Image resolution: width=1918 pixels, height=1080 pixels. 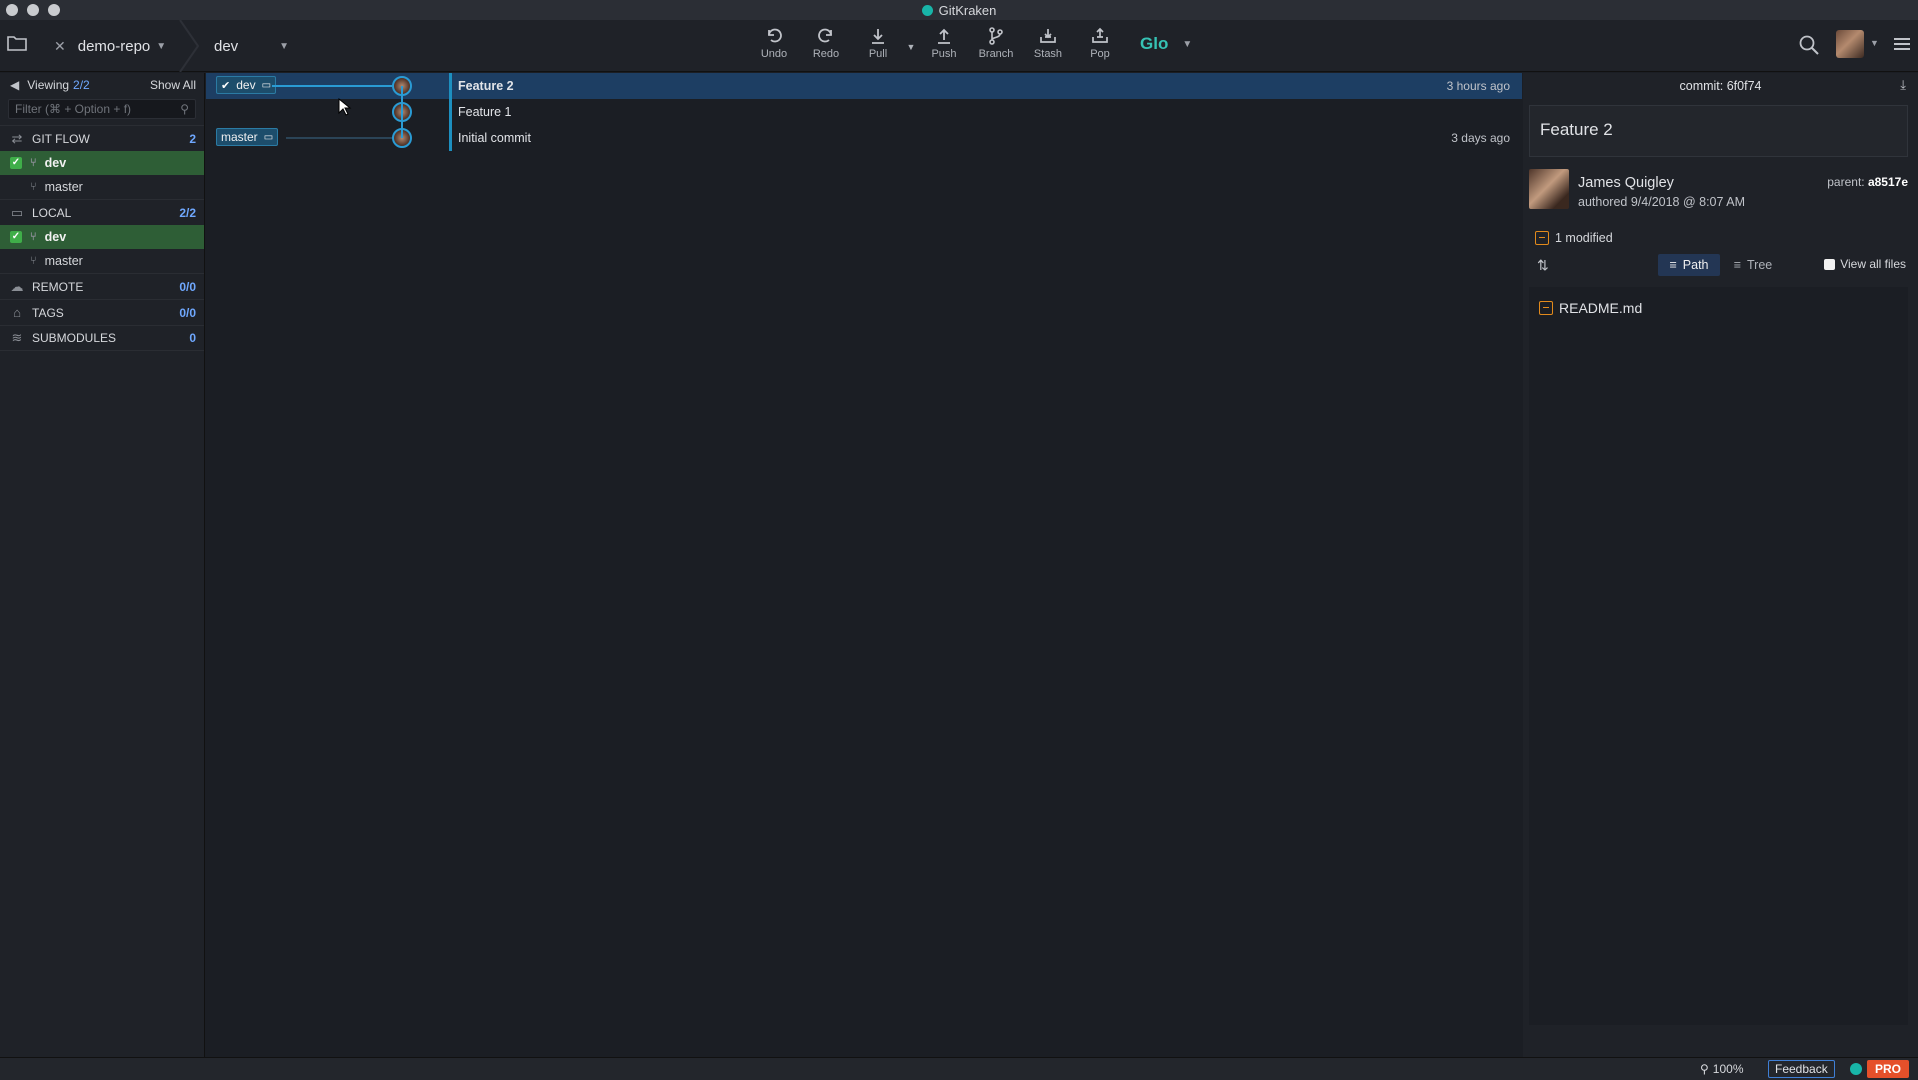 What do you see at coordinates (251, 46) in the screenshot?
I see `branch-tab: dev ▼` at bounding box center [251, 46].